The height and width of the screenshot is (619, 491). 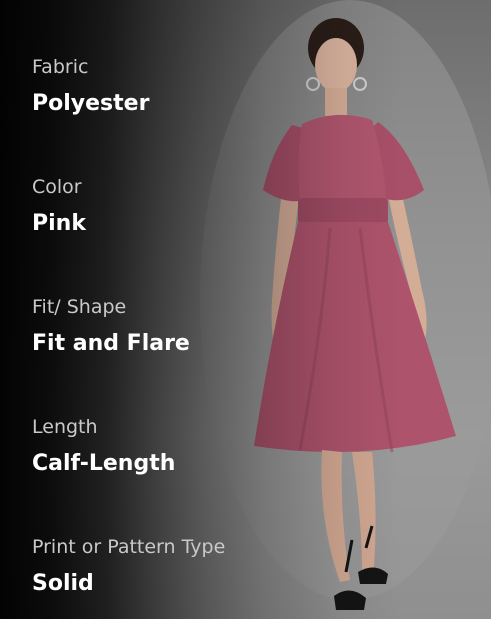 What do you see at coordinates (104, 463) in the screenshot?
I see `attribute-value: Calf-Length` at bounding box center [104, 463].